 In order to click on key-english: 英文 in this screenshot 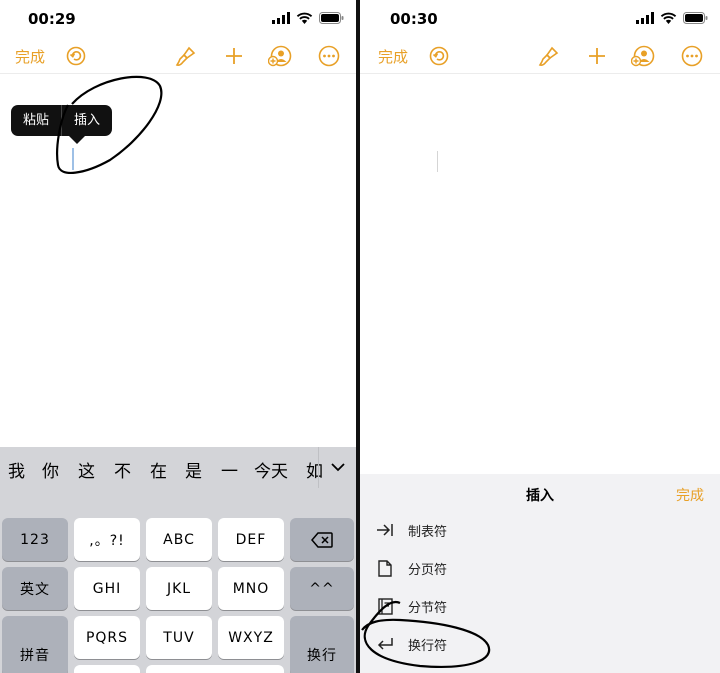, I will do `click(35, 588)`.